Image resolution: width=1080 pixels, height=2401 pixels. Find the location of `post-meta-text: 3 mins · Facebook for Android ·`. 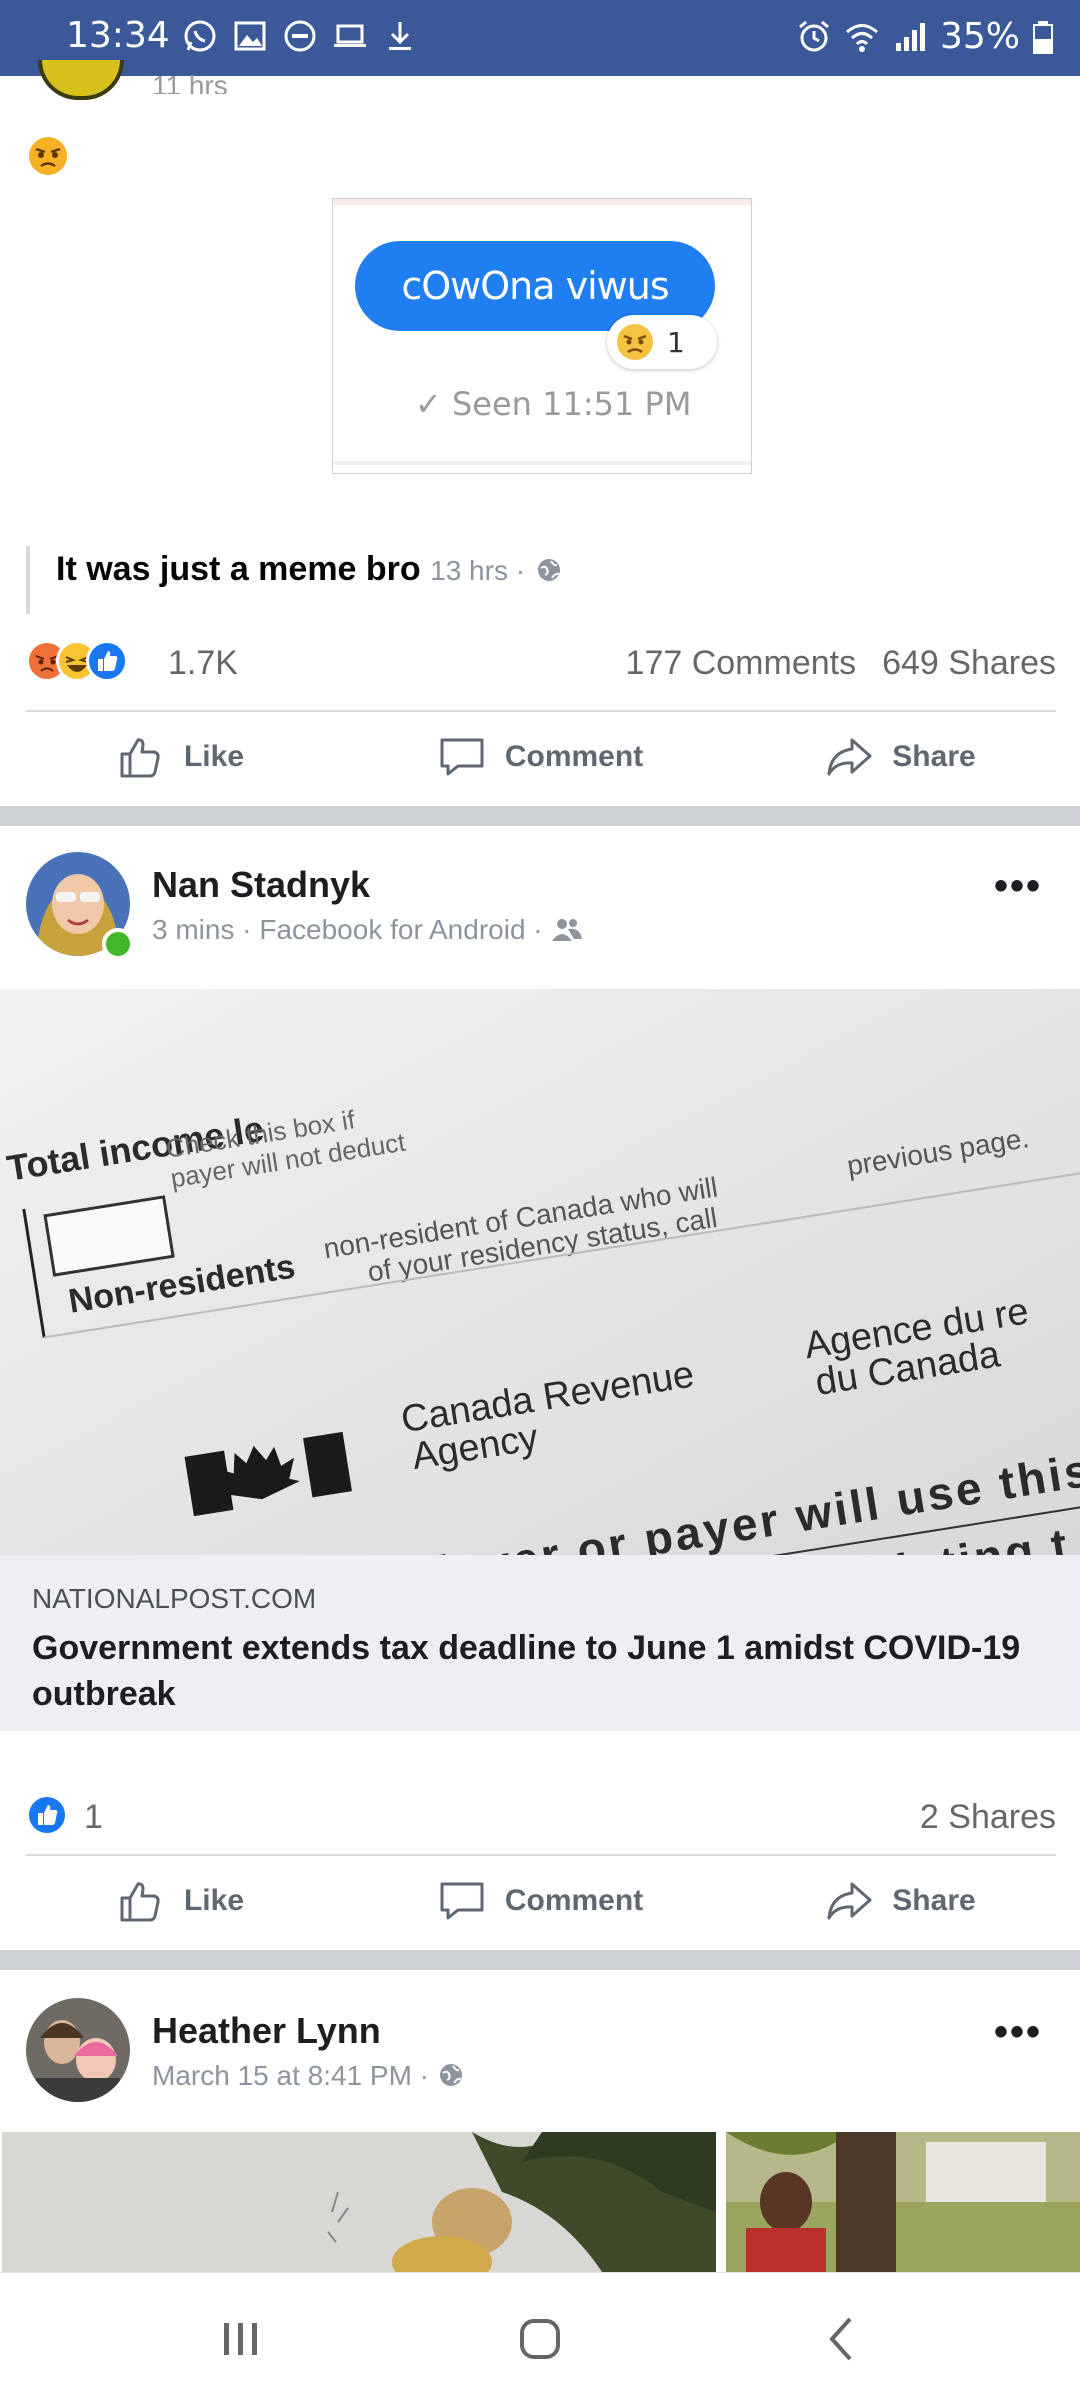

post-meta-text: 3 mins · Facebook for Android · is located at coordinates (347, 929).